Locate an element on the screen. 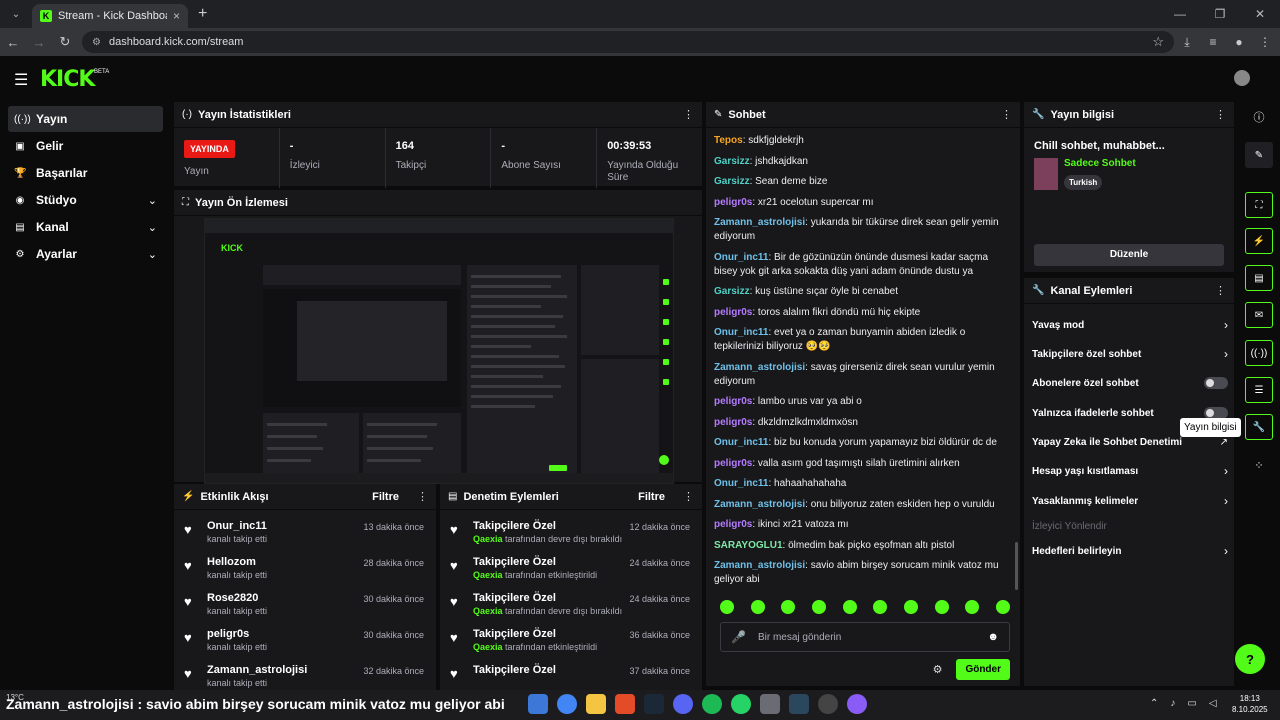  stream-preview-video: KICK is located at coordinates (439, 351).